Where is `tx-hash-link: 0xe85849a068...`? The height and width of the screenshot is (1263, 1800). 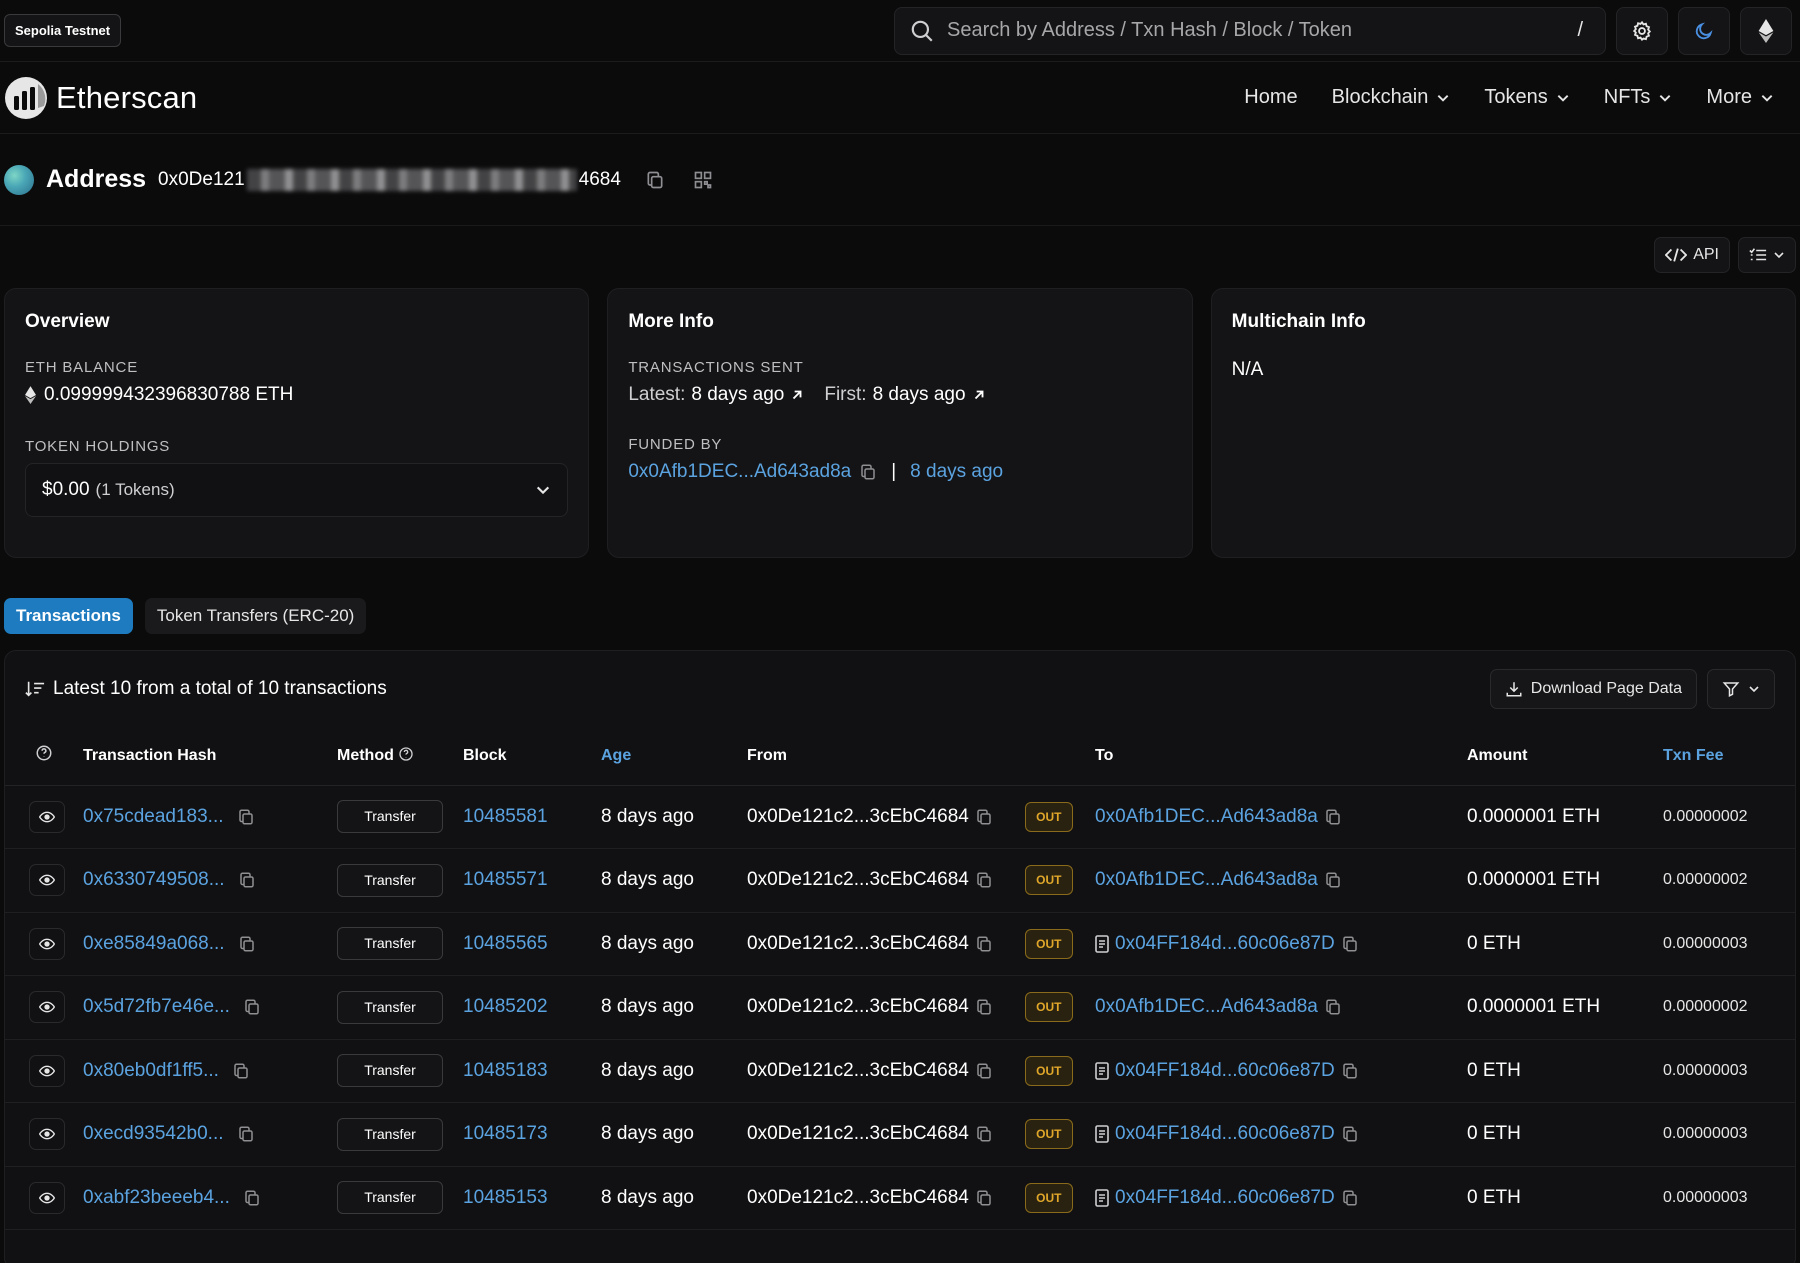
tx-hash-link: 0xe85849a068... is located at coordinates (154, 943).